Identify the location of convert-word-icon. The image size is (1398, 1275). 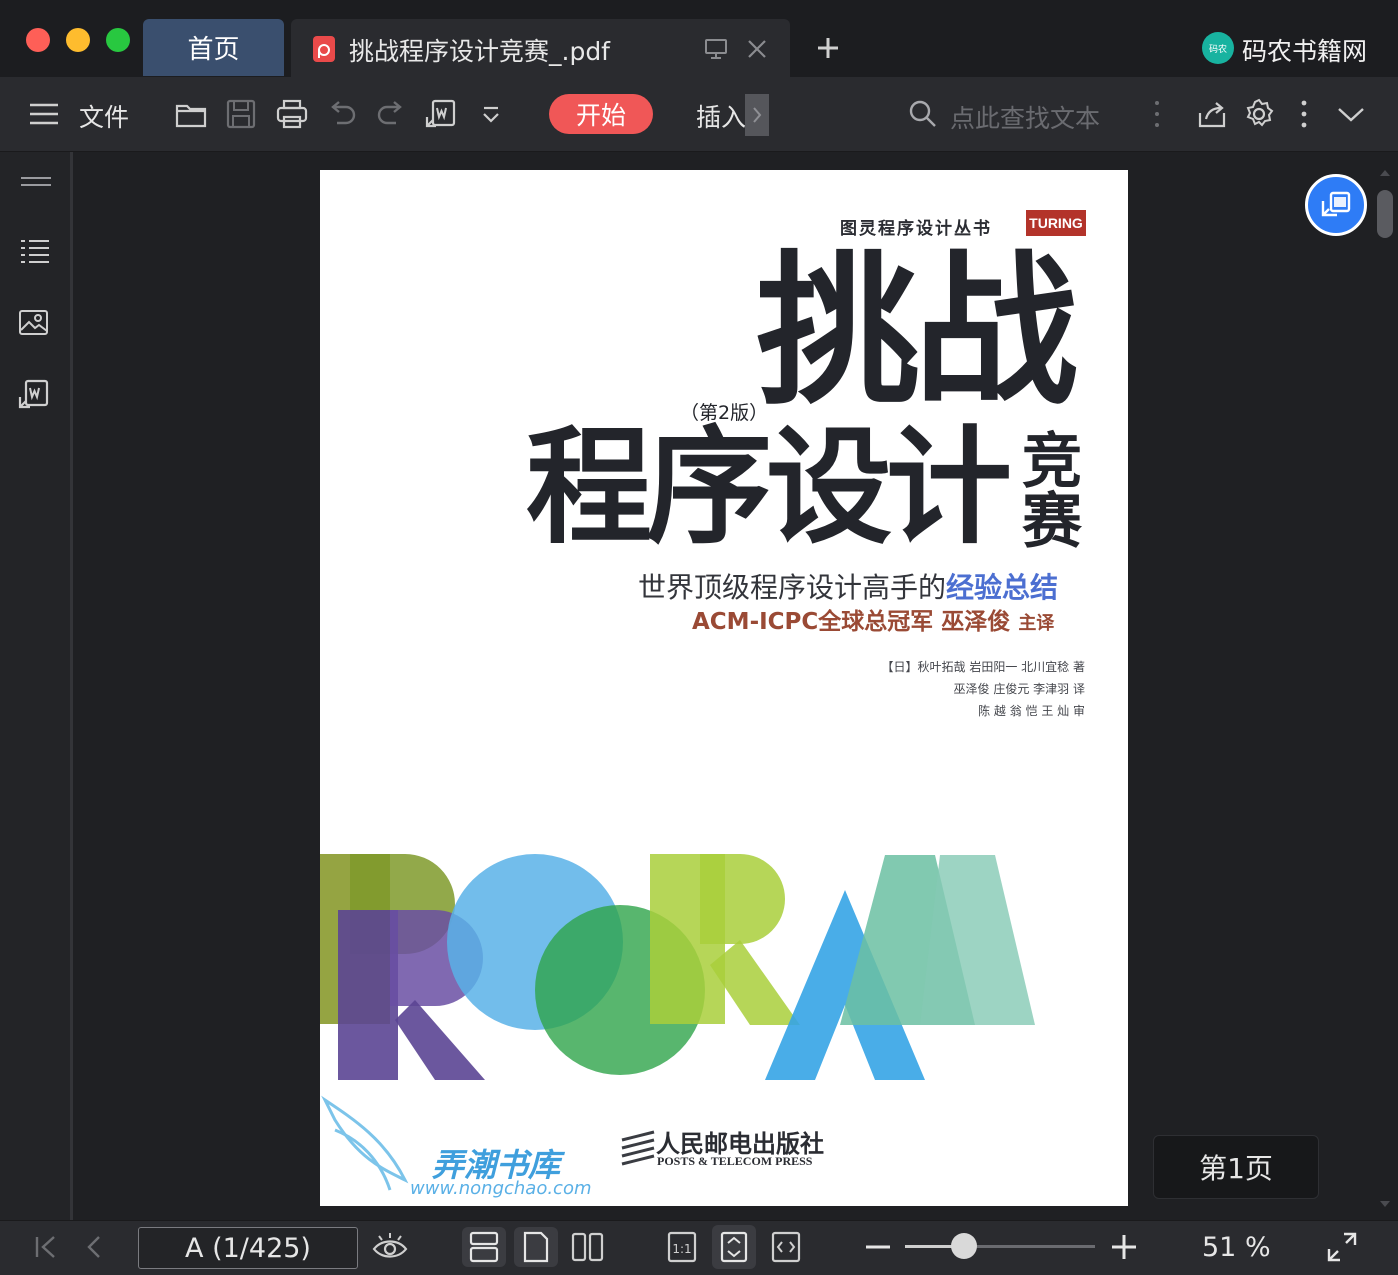
(34, 395).